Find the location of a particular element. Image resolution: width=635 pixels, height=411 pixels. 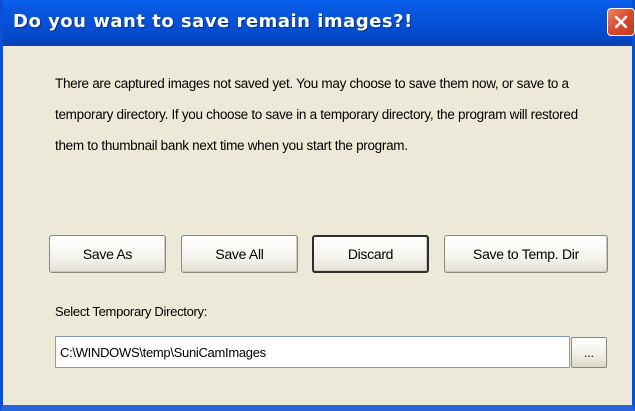

save-all-button: Save All is located at coordinates (239, 254).